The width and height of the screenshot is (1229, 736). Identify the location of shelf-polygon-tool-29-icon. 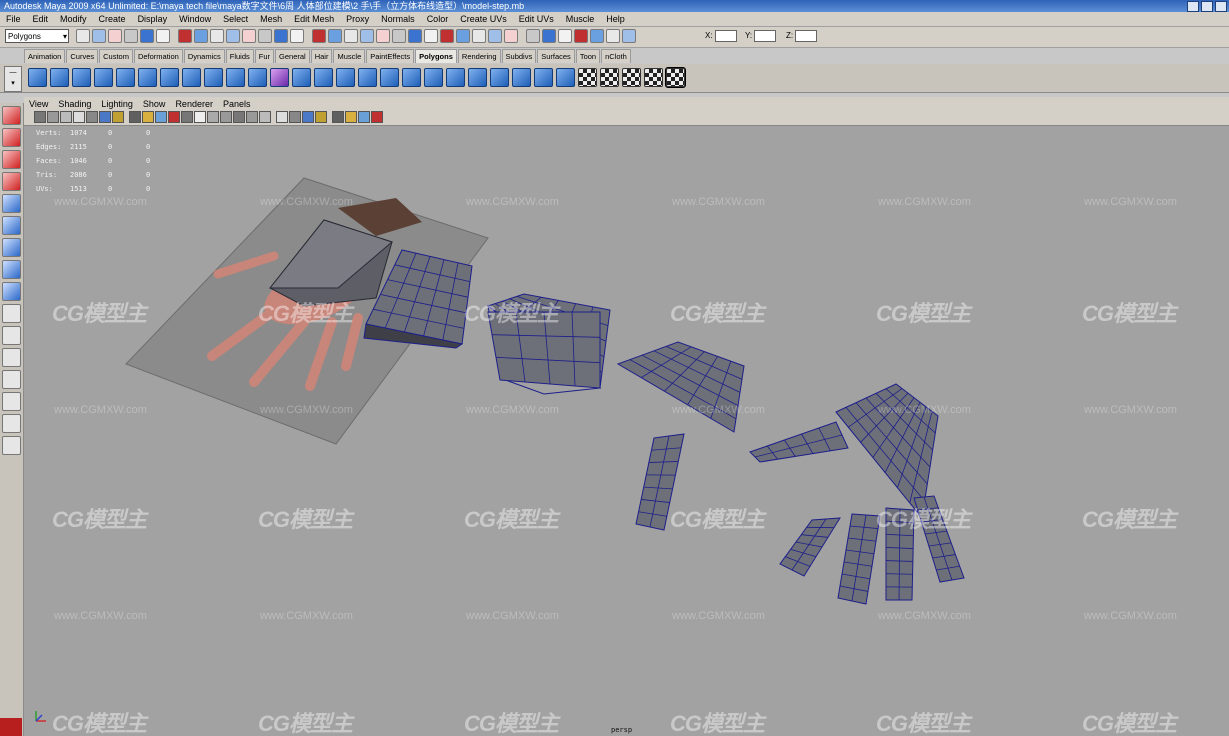
(653, 77).